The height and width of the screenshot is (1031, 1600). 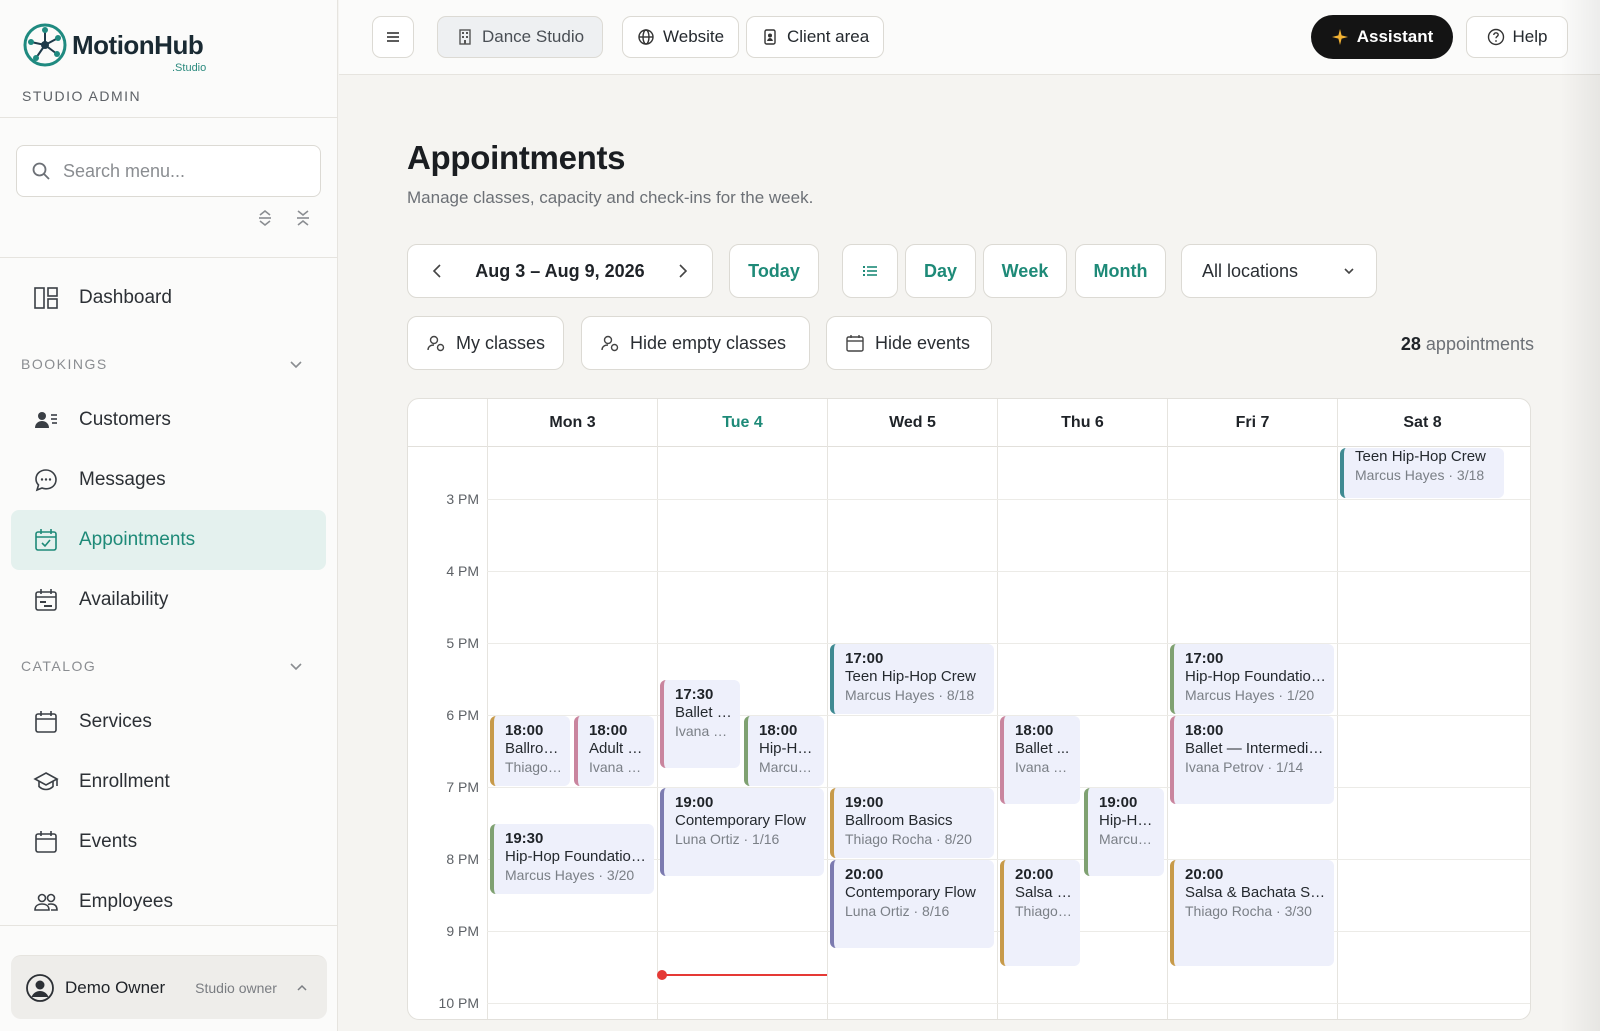 I want to click on day-header: Sat 8, so click(x=1422, y=423).